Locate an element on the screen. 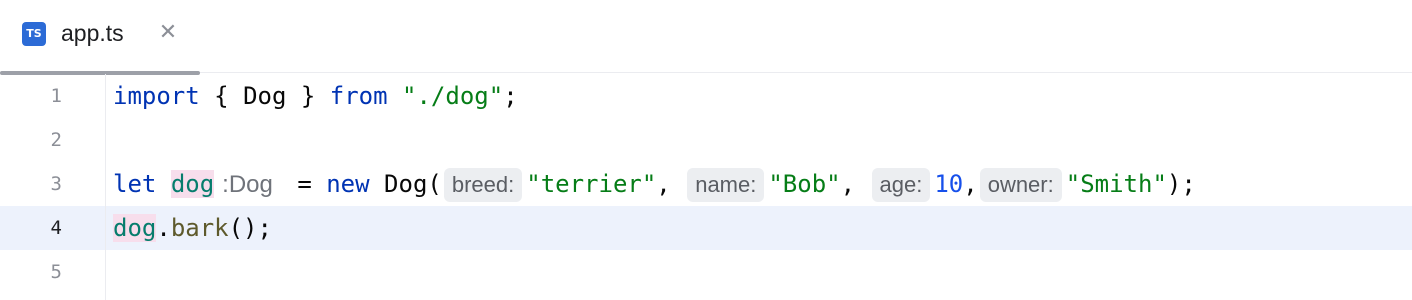 The height and width of the screenshot is (300, 1412). punctuation: } is located at coordinates (308, 96).